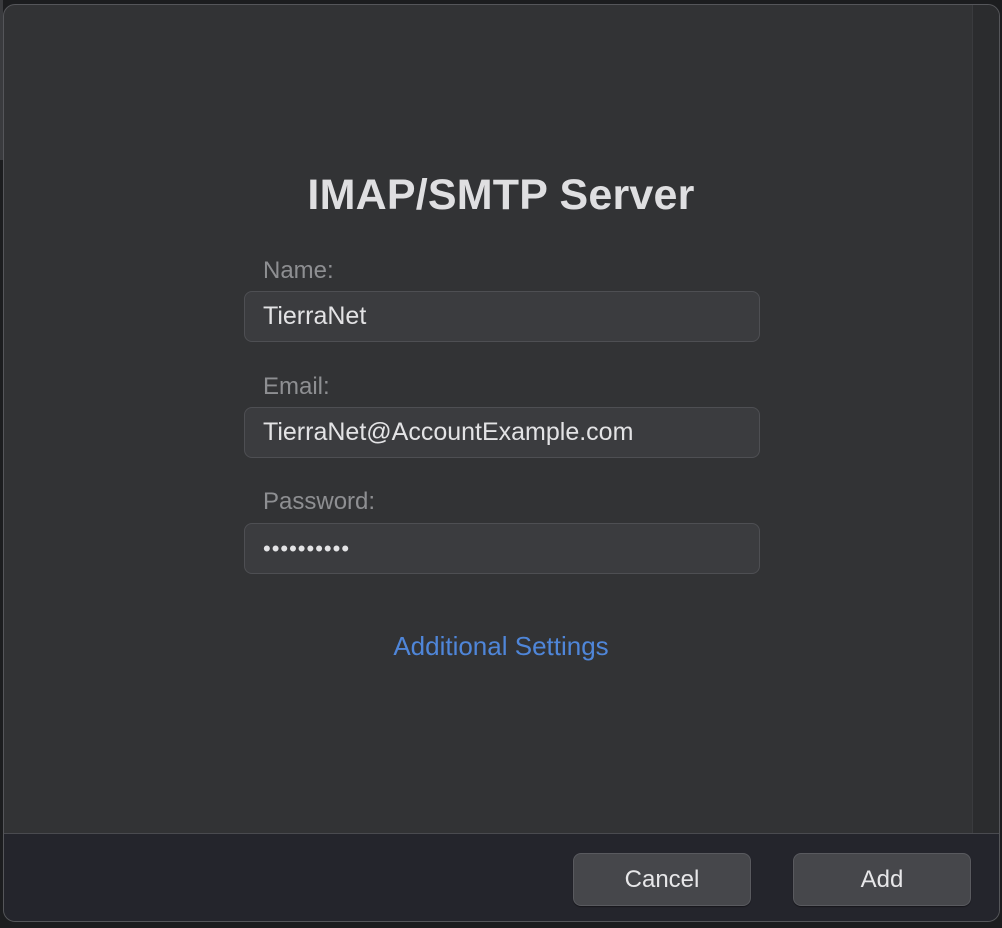 This screenshot has height=928, width=1002. I want to click on email-label: Email:, so click(296, 386).